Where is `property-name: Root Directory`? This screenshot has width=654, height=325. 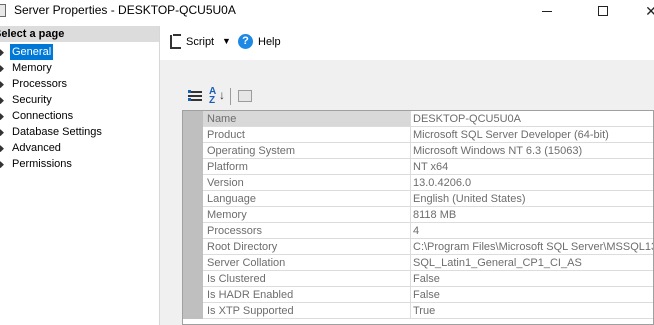
property-name: Root Directory is located at coordinates (307, 247).